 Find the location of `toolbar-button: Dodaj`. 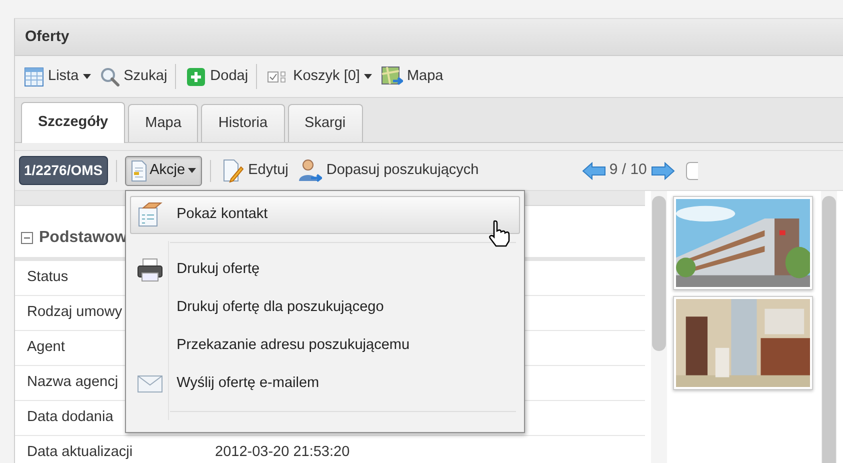

toolbar-button: Dodaj is located at coordinates (220, 77).